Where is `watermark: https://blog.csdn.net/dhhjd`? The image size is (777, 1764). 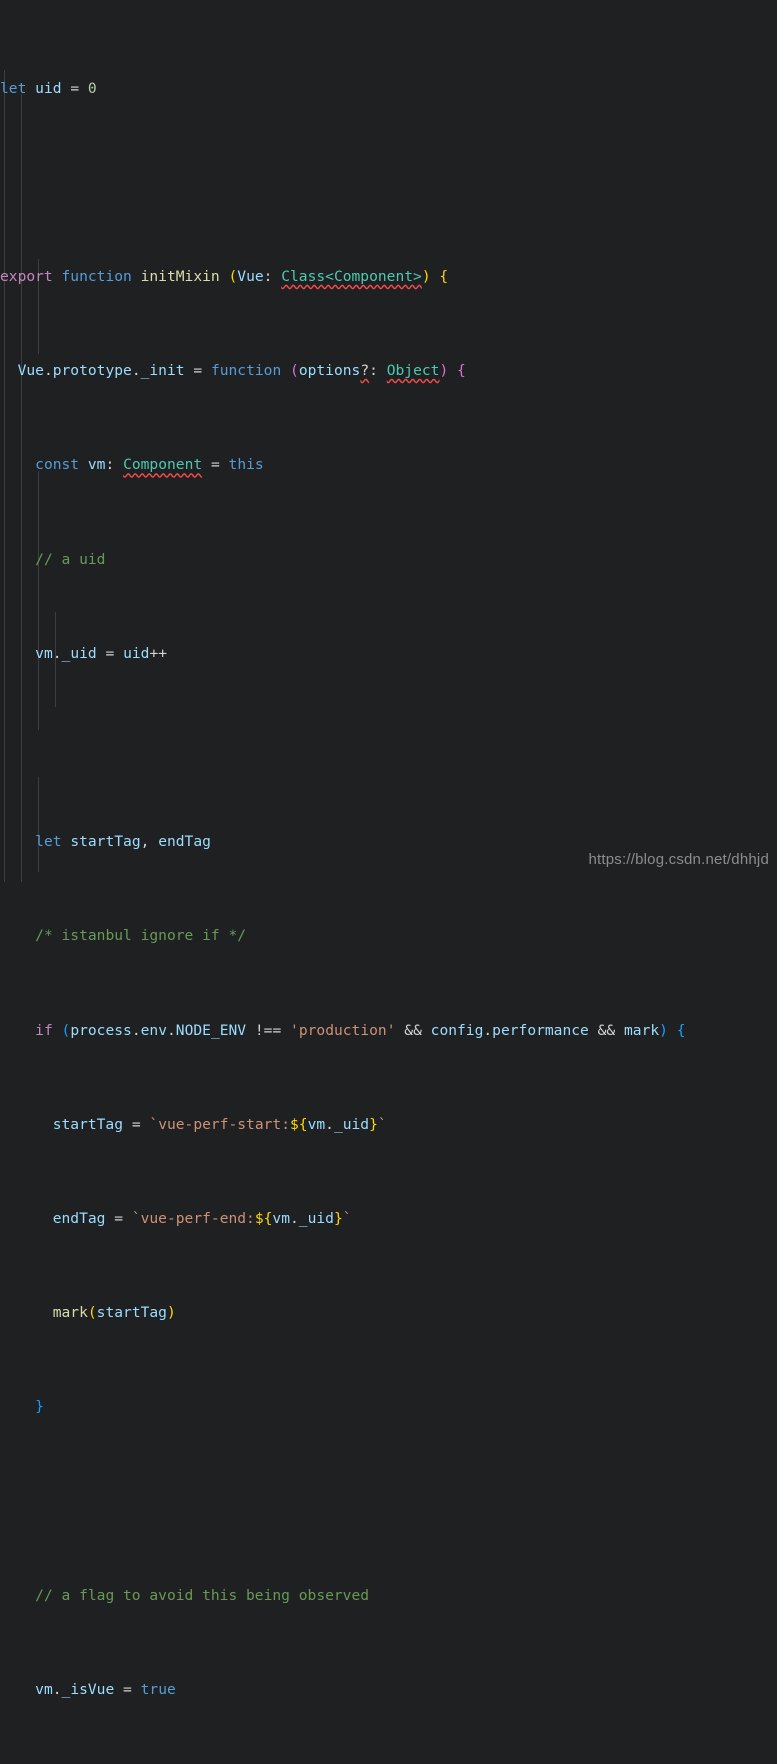 watermark: https://blog.csdn.net/dhhjd is located at coordinates (678, 859).